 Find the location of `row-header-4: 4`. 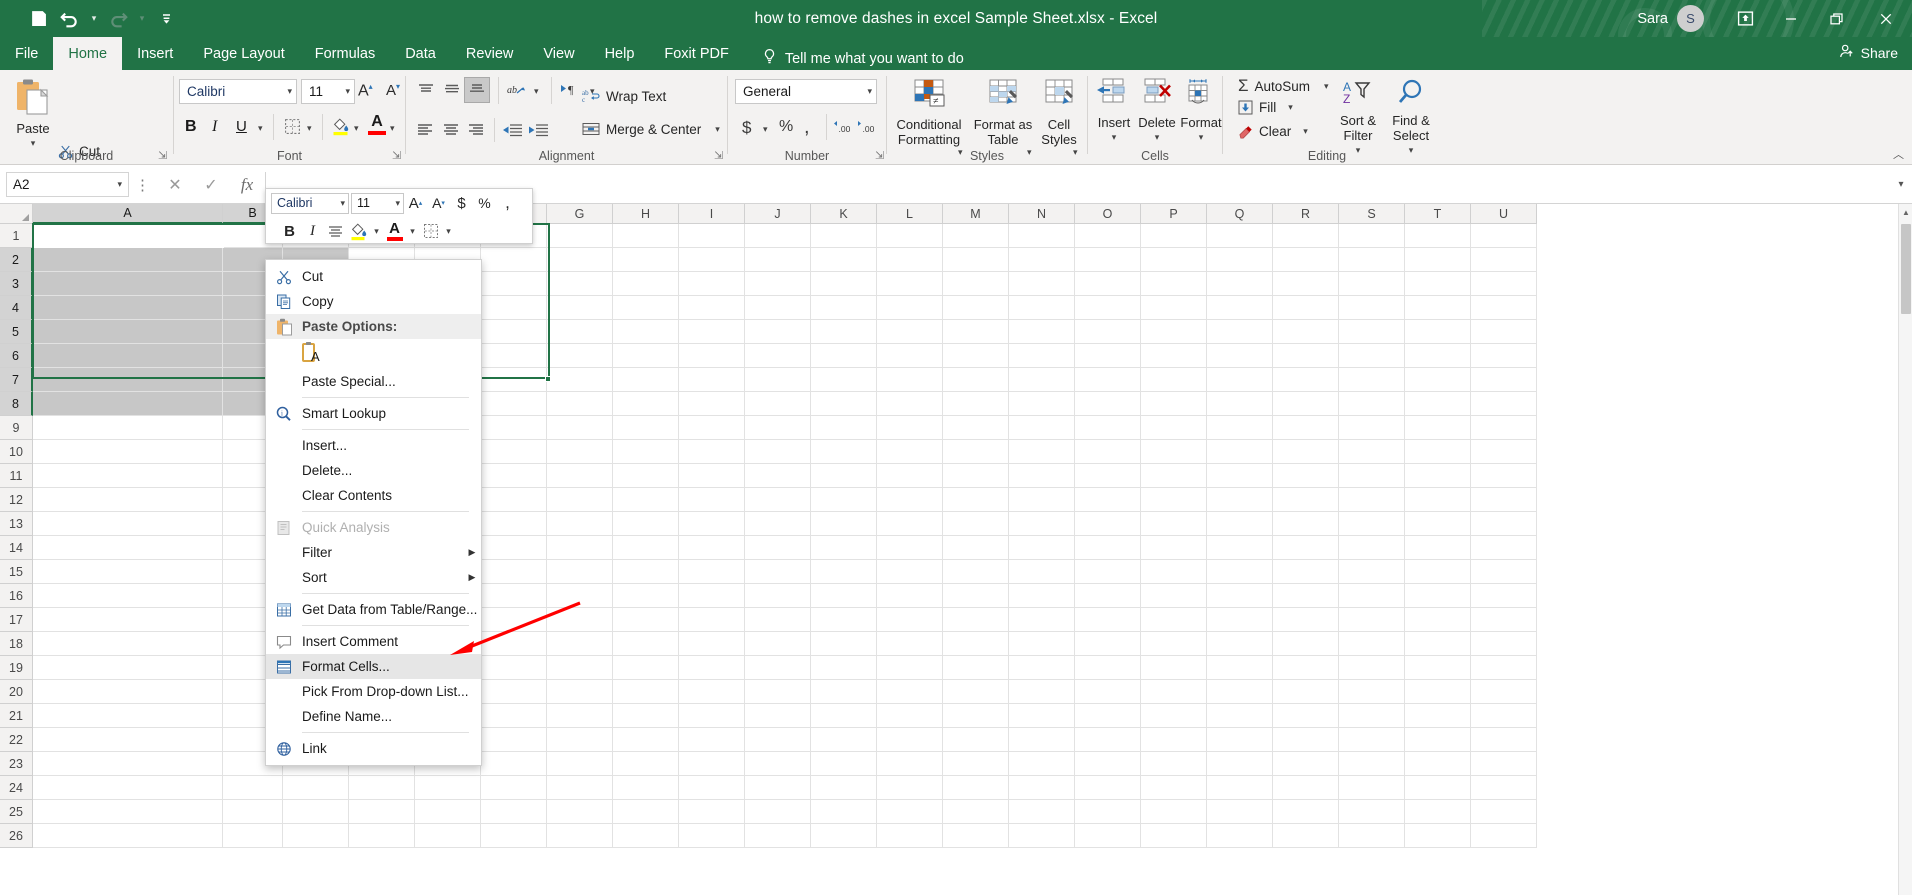

row-header-4: 4 is located at coordinates (16, 308).